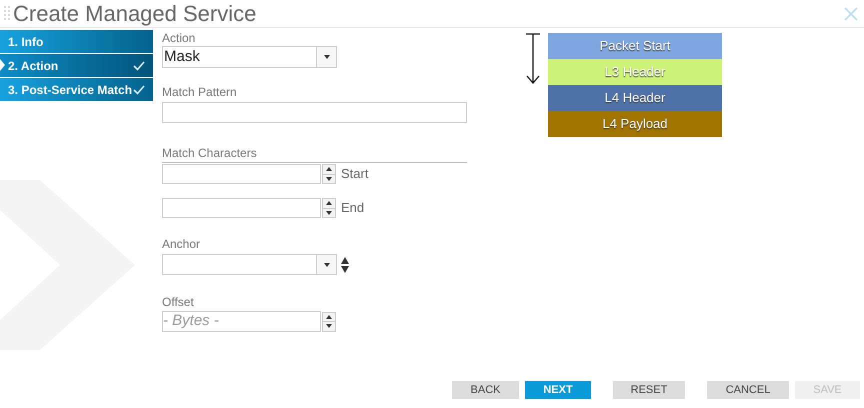 Image resolution: width=864 pixels, height=408 pixels. Describe the element at coordinates (352, 208) in the screenshot. I see `field-label: End` at that location.